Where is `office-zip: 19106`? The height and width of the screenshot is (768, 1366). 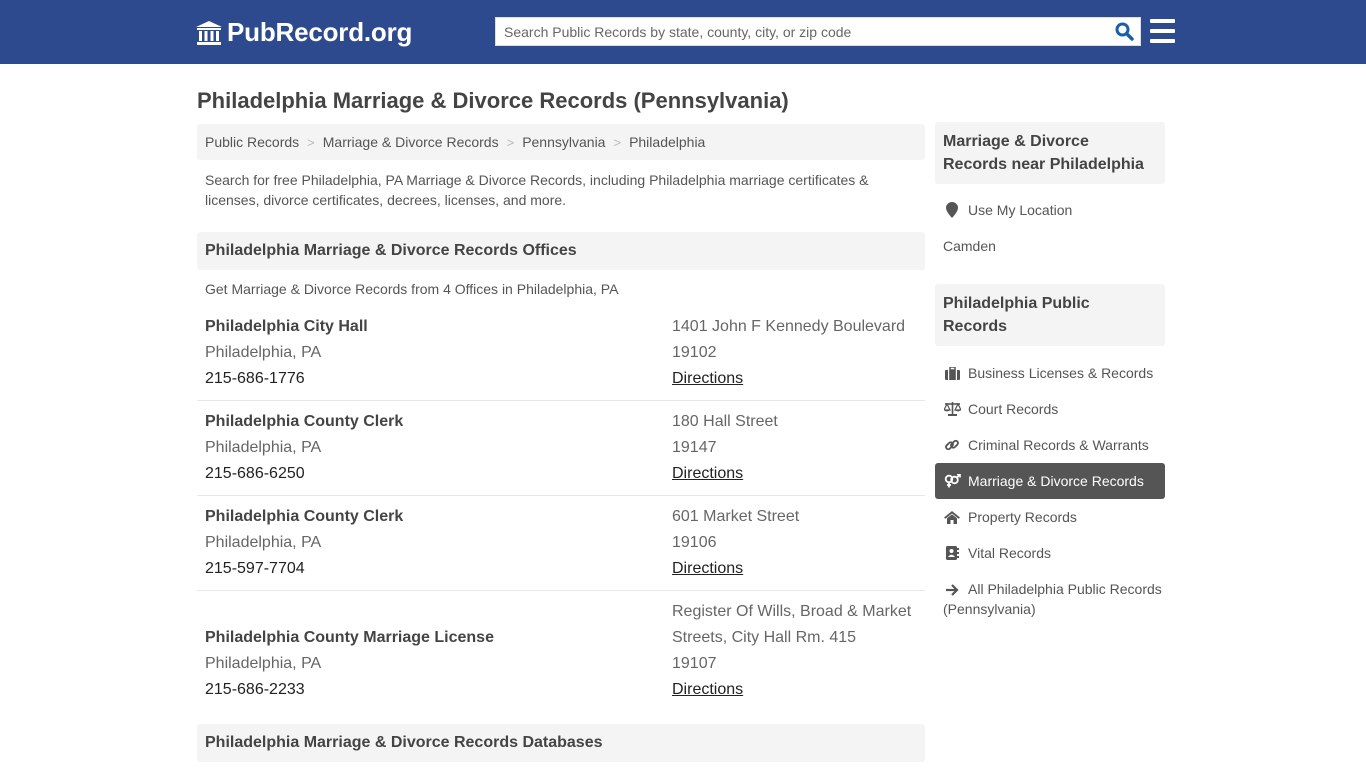
office-zip: 19106 is located at coordinates (694, 542).